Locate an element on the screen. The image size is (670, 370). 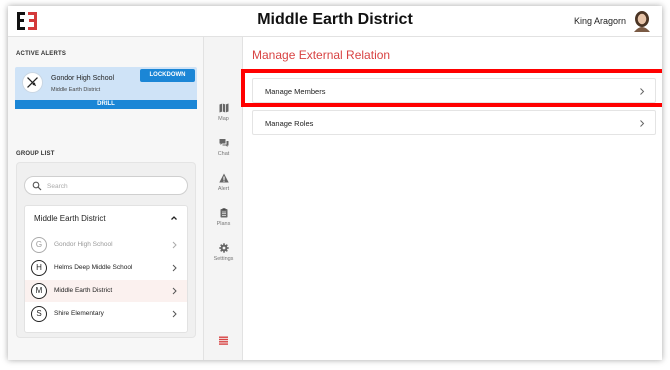
list-item-label: Helms Deep Middle School is located at coordinates (93, 267).